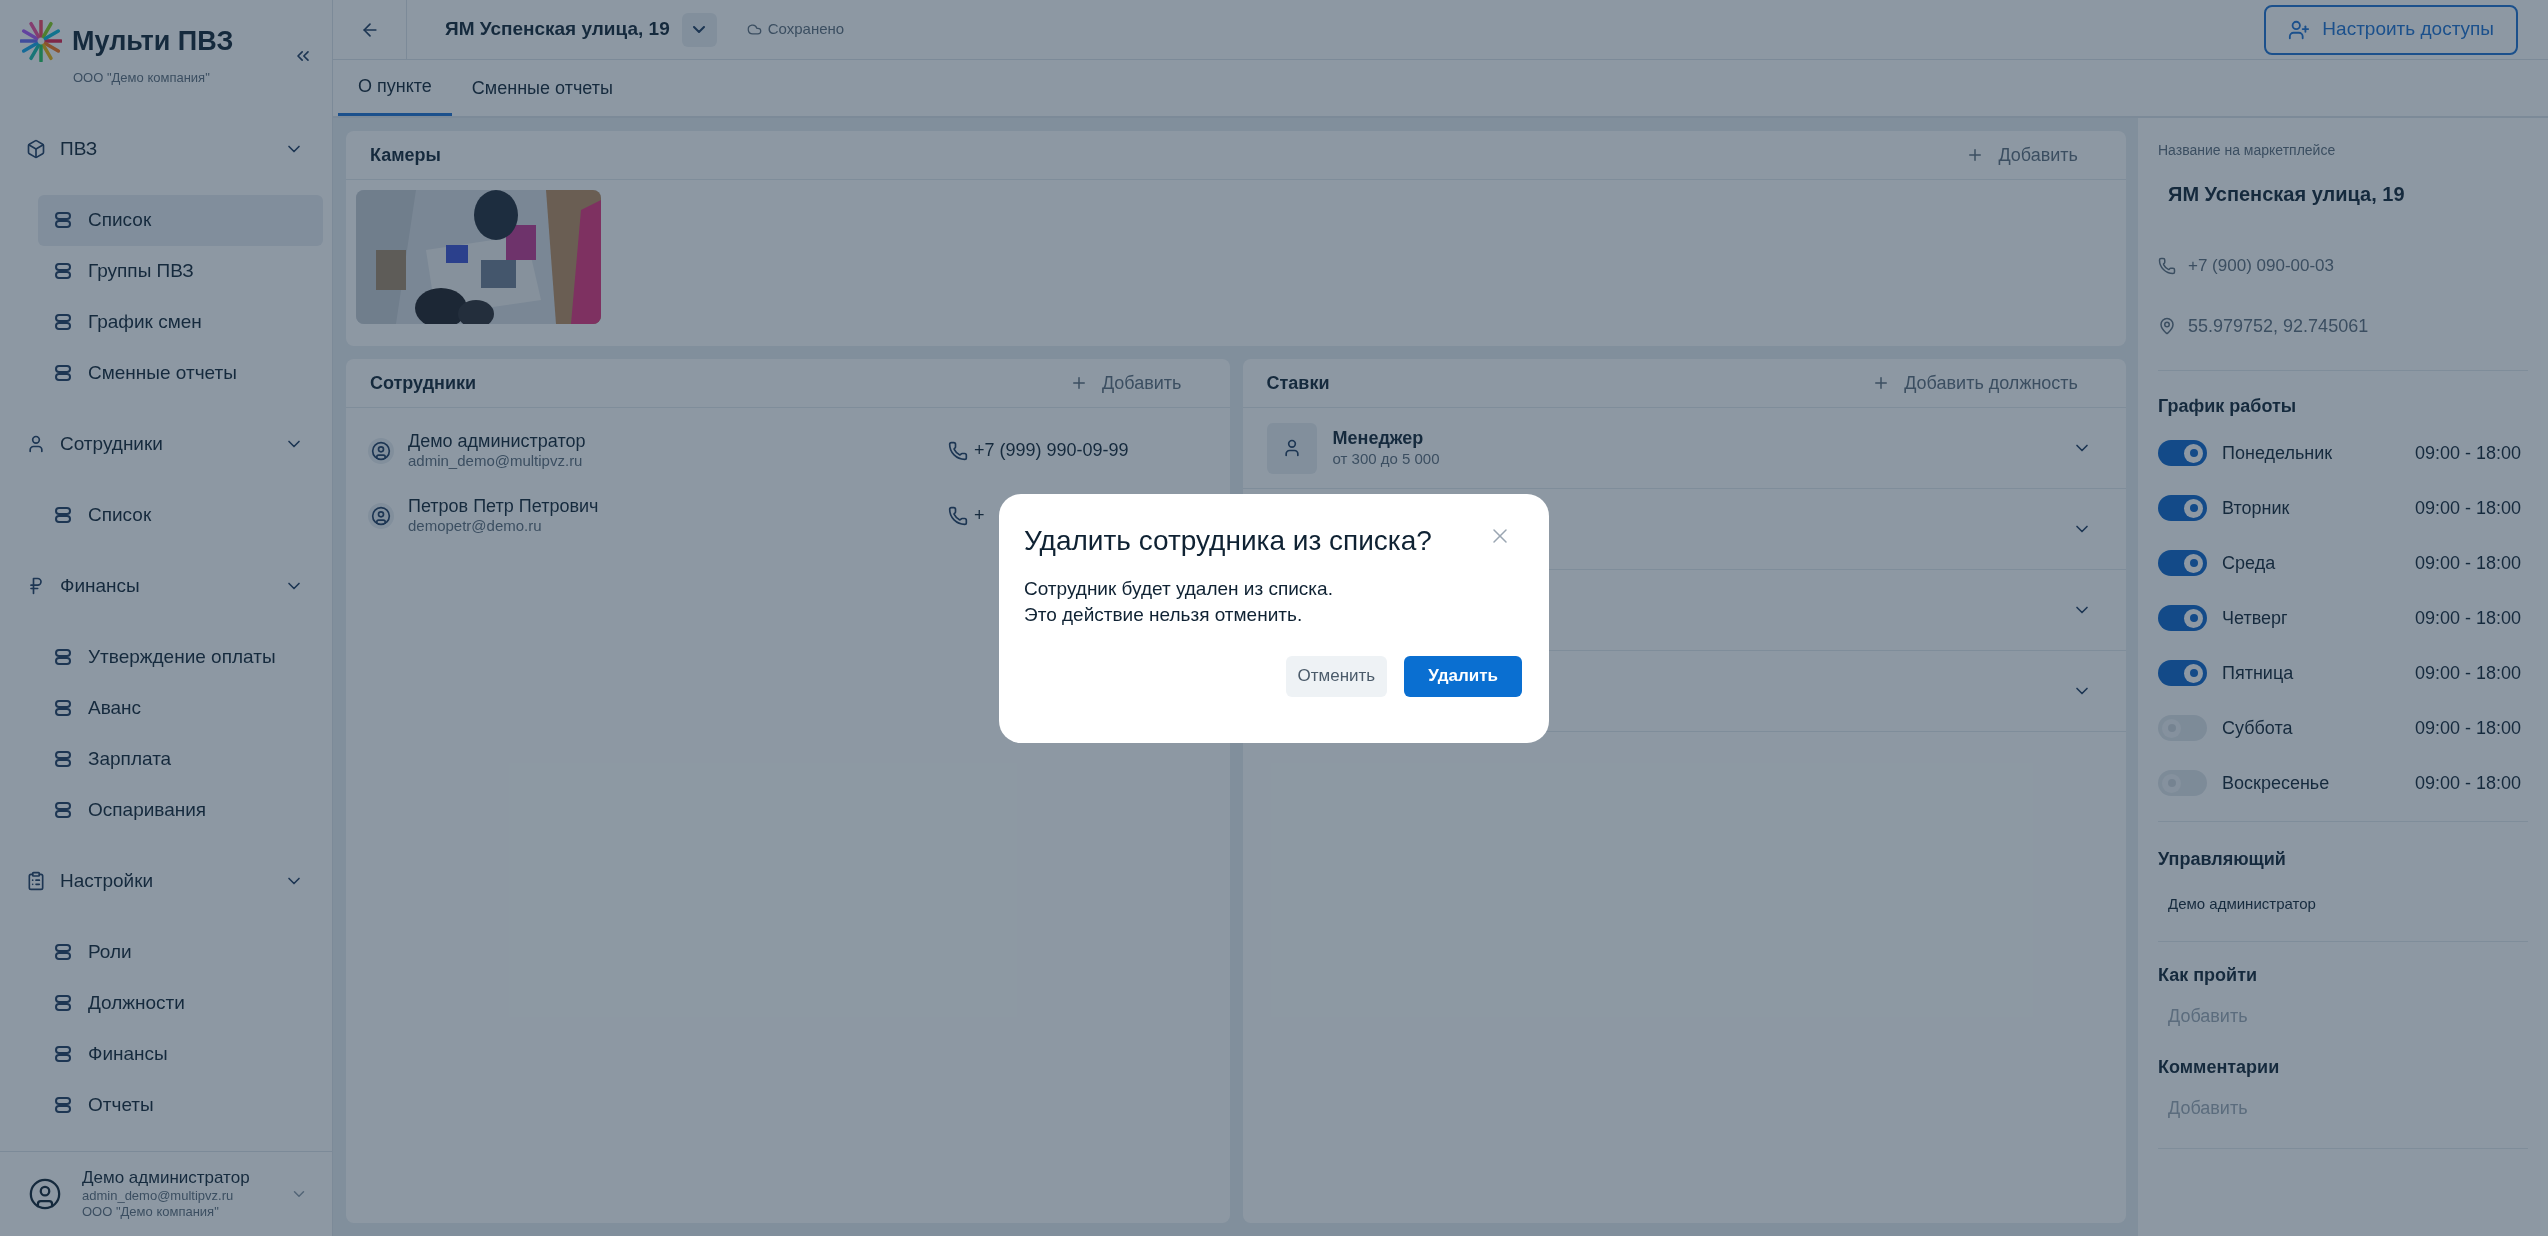  What do you see at coordinates (180, 1105) in the screenshot?
I see `sidebar-item: Отчеты` at bounding box center [180, 1105].